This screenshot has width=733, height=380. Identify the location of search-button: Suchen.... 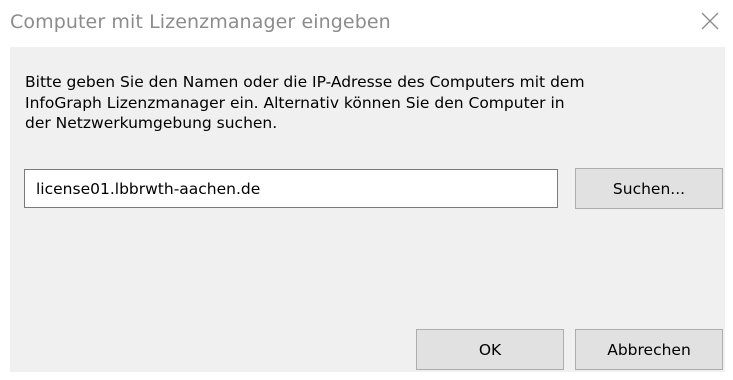
(649, 188).